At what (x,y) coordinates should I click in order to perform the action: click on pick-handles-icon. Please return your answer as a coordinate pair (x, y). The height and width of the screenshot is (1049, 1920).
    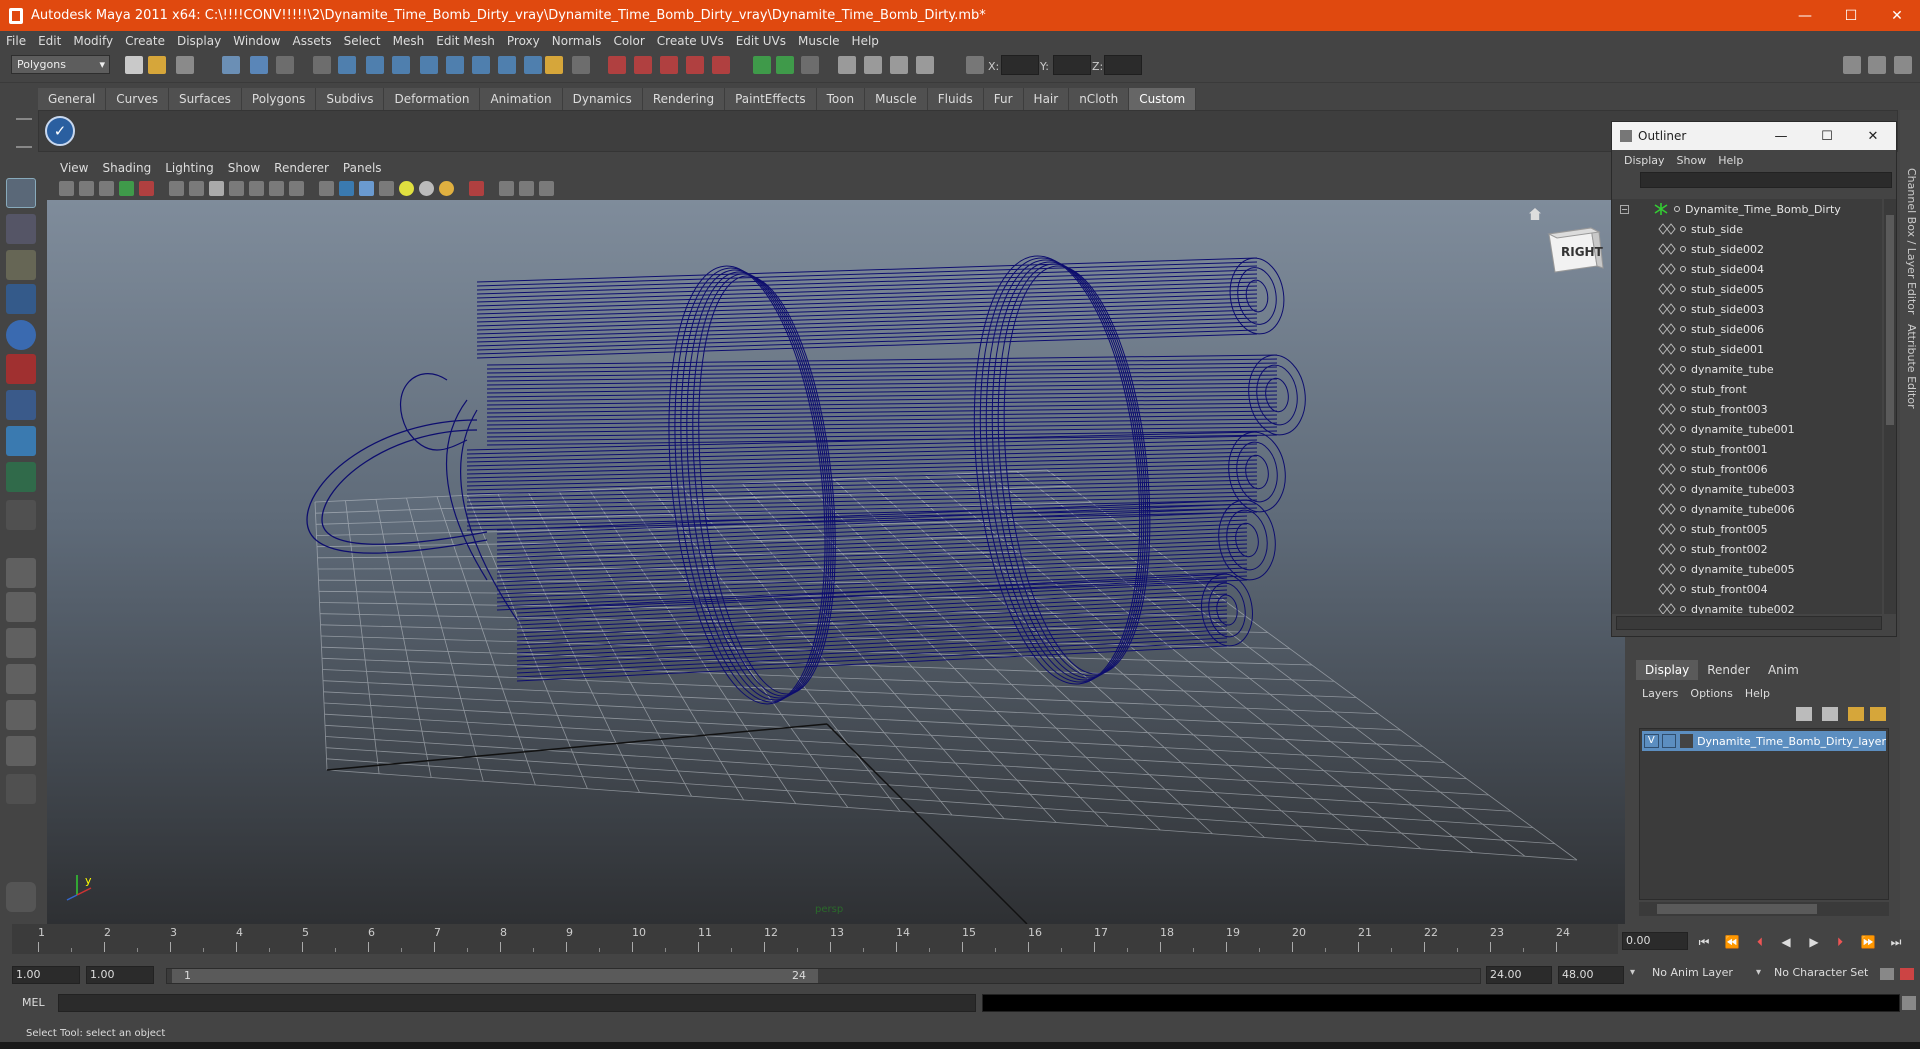
    Looking at the image, I should click on (347, 65).